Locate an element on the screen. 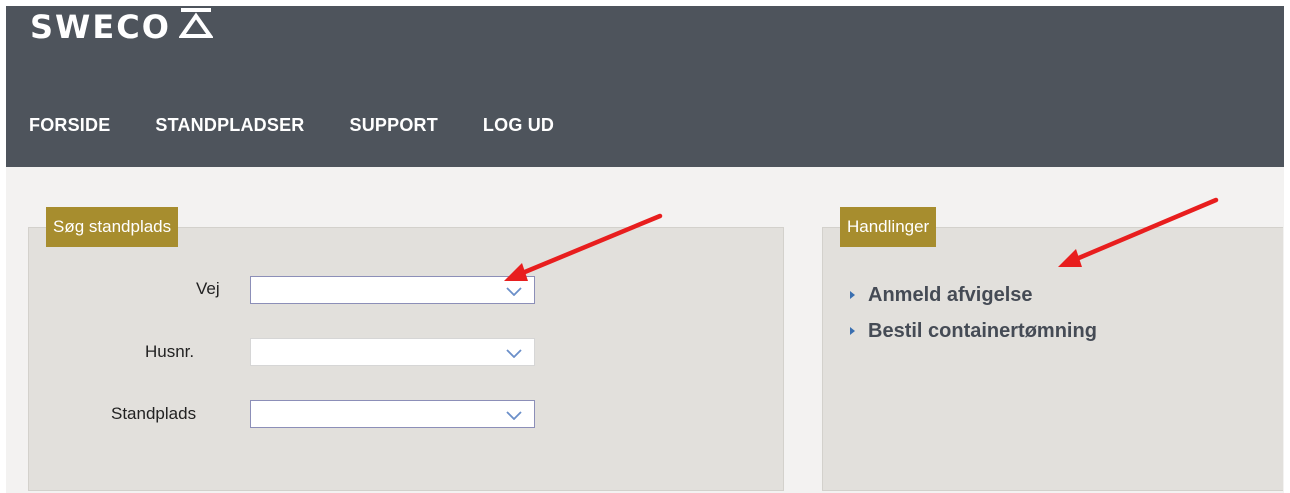 The width and height of the screenshot is (1290, 493). nav-item-support: SUPPORT is located at coordinates (394, 125).